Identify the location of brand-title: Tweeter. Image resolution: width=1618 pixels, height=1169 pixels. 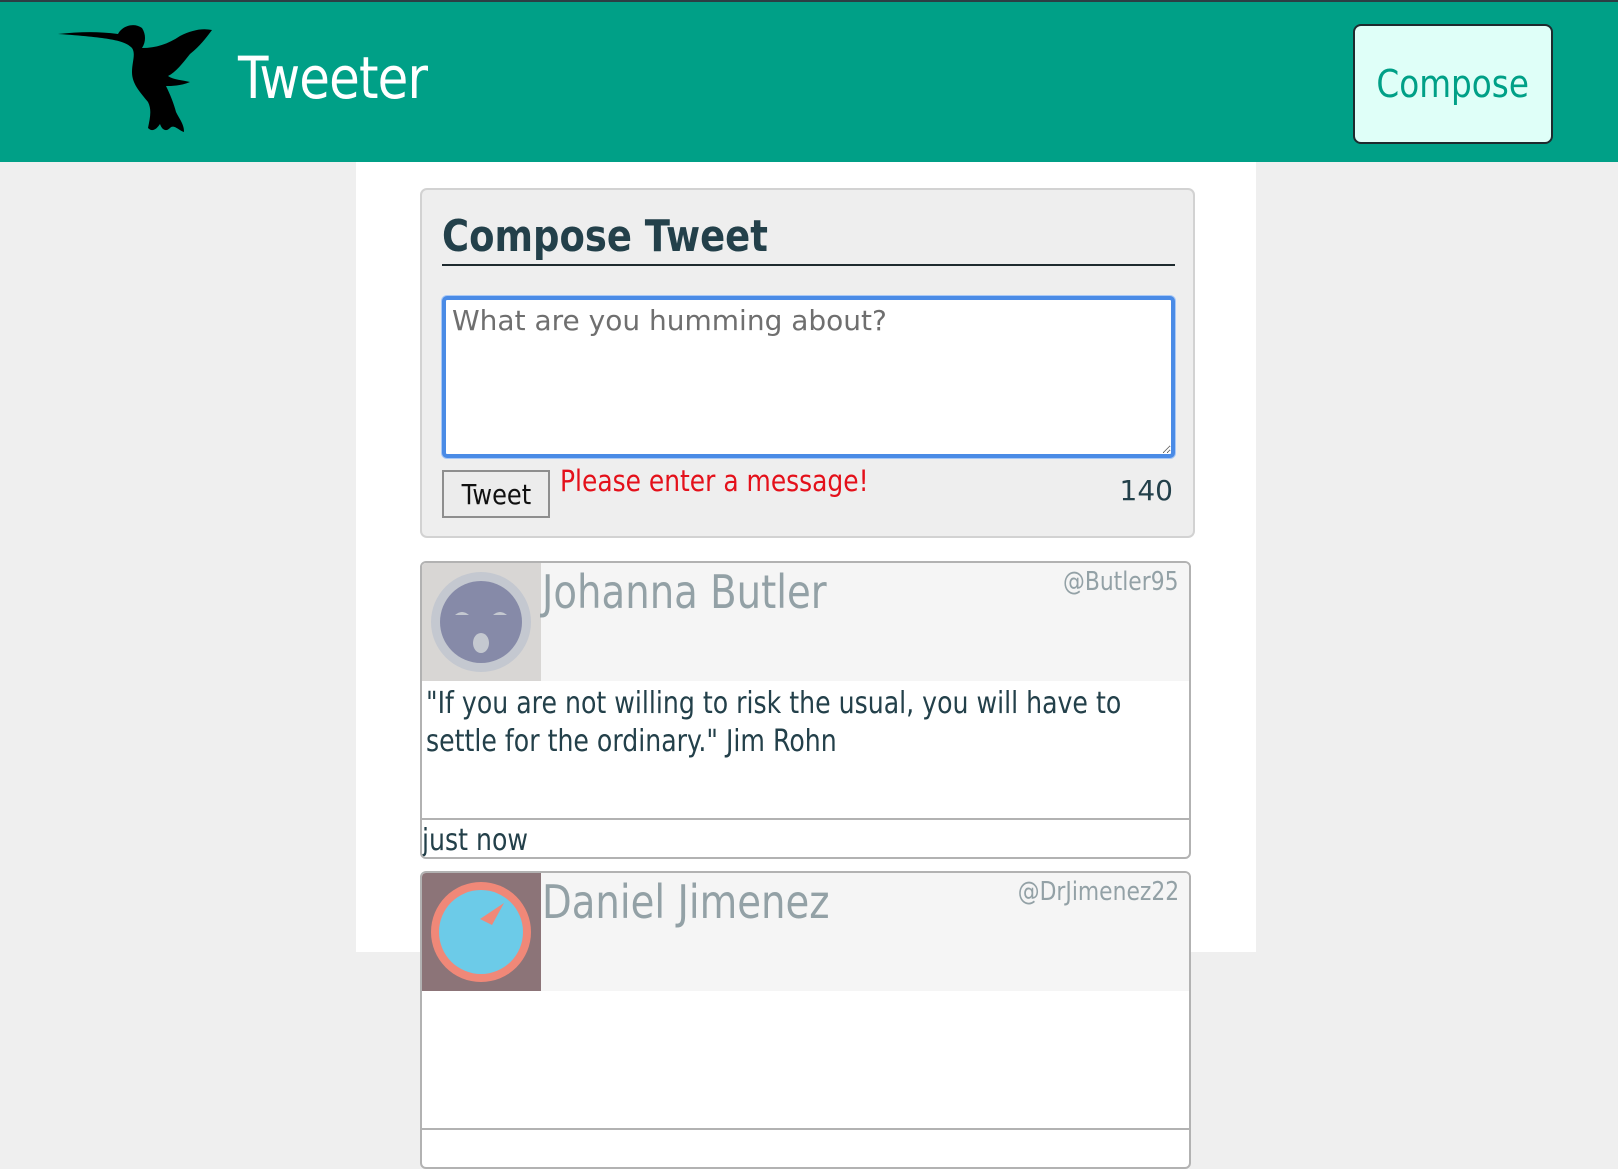
(333, 78).